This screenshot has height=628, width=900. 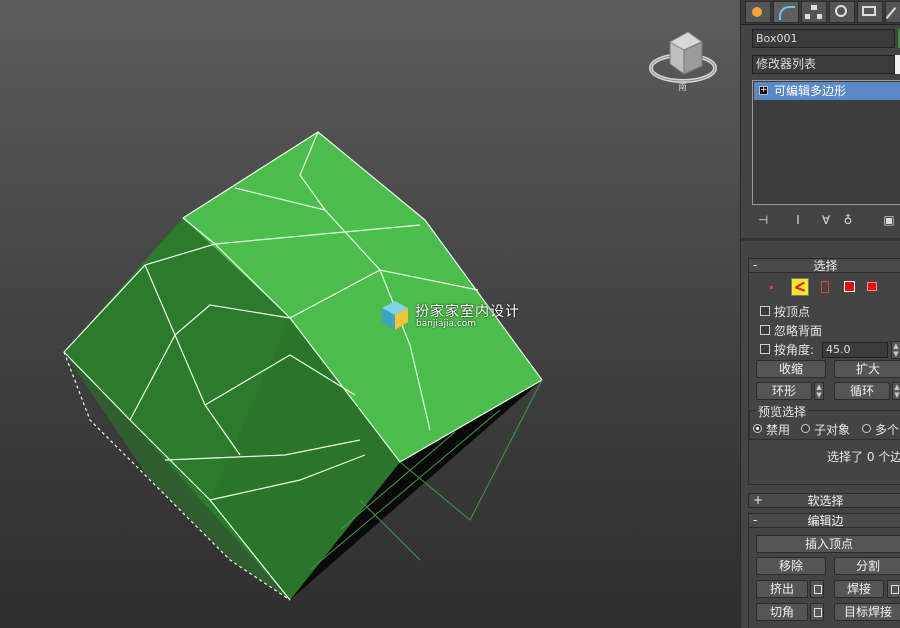 What do you see at coordinates (848, 220) in the screenshot?
I see `remove-modifier-icon: ♁` at bounding box center [848, 220].